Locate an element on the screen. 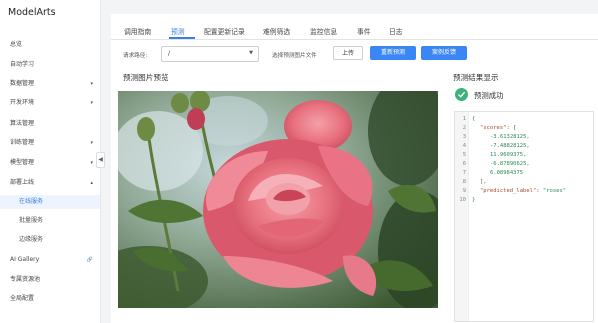  line-number: 2 is located at coordinates (464, 128).